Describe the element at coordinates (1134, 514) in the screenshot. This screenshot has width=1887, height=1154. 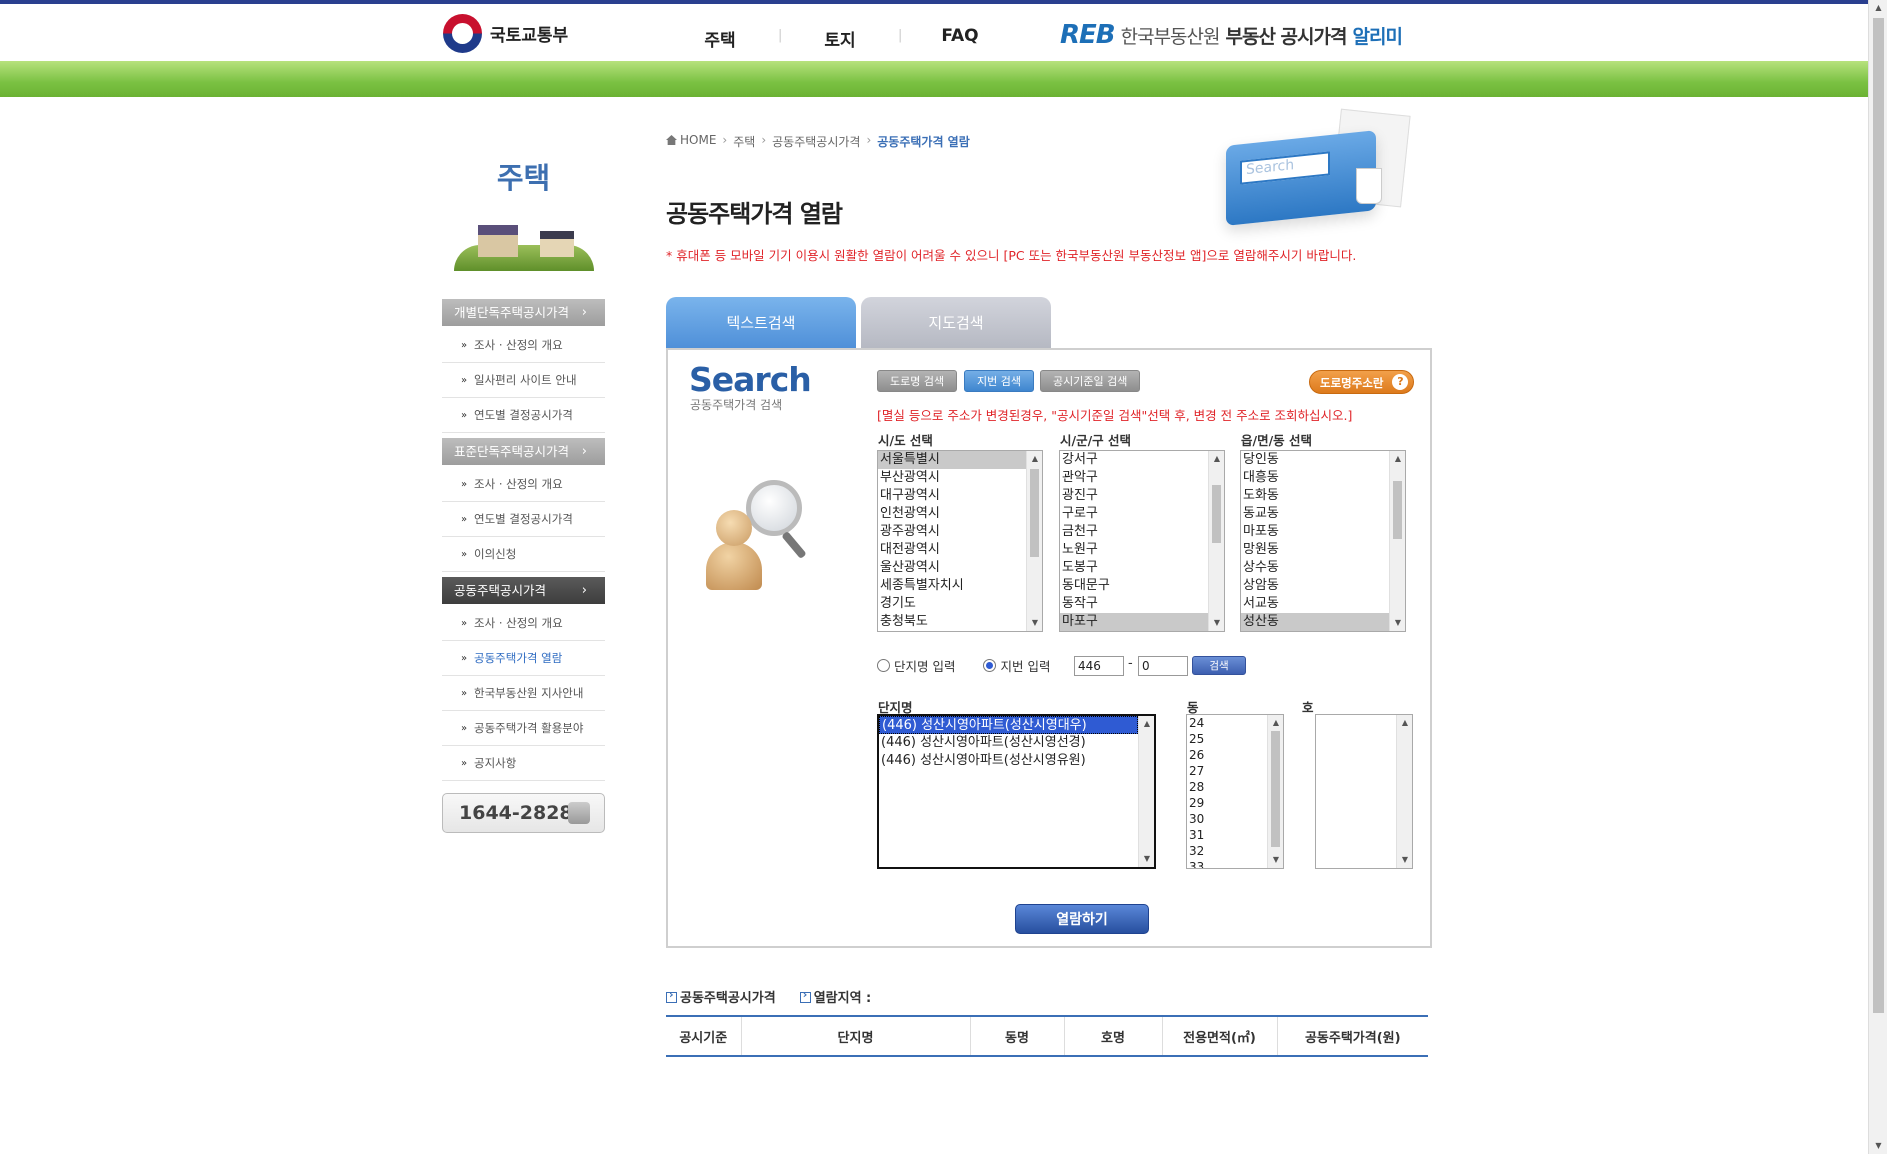
I see `list-option: 구로구` at that location.